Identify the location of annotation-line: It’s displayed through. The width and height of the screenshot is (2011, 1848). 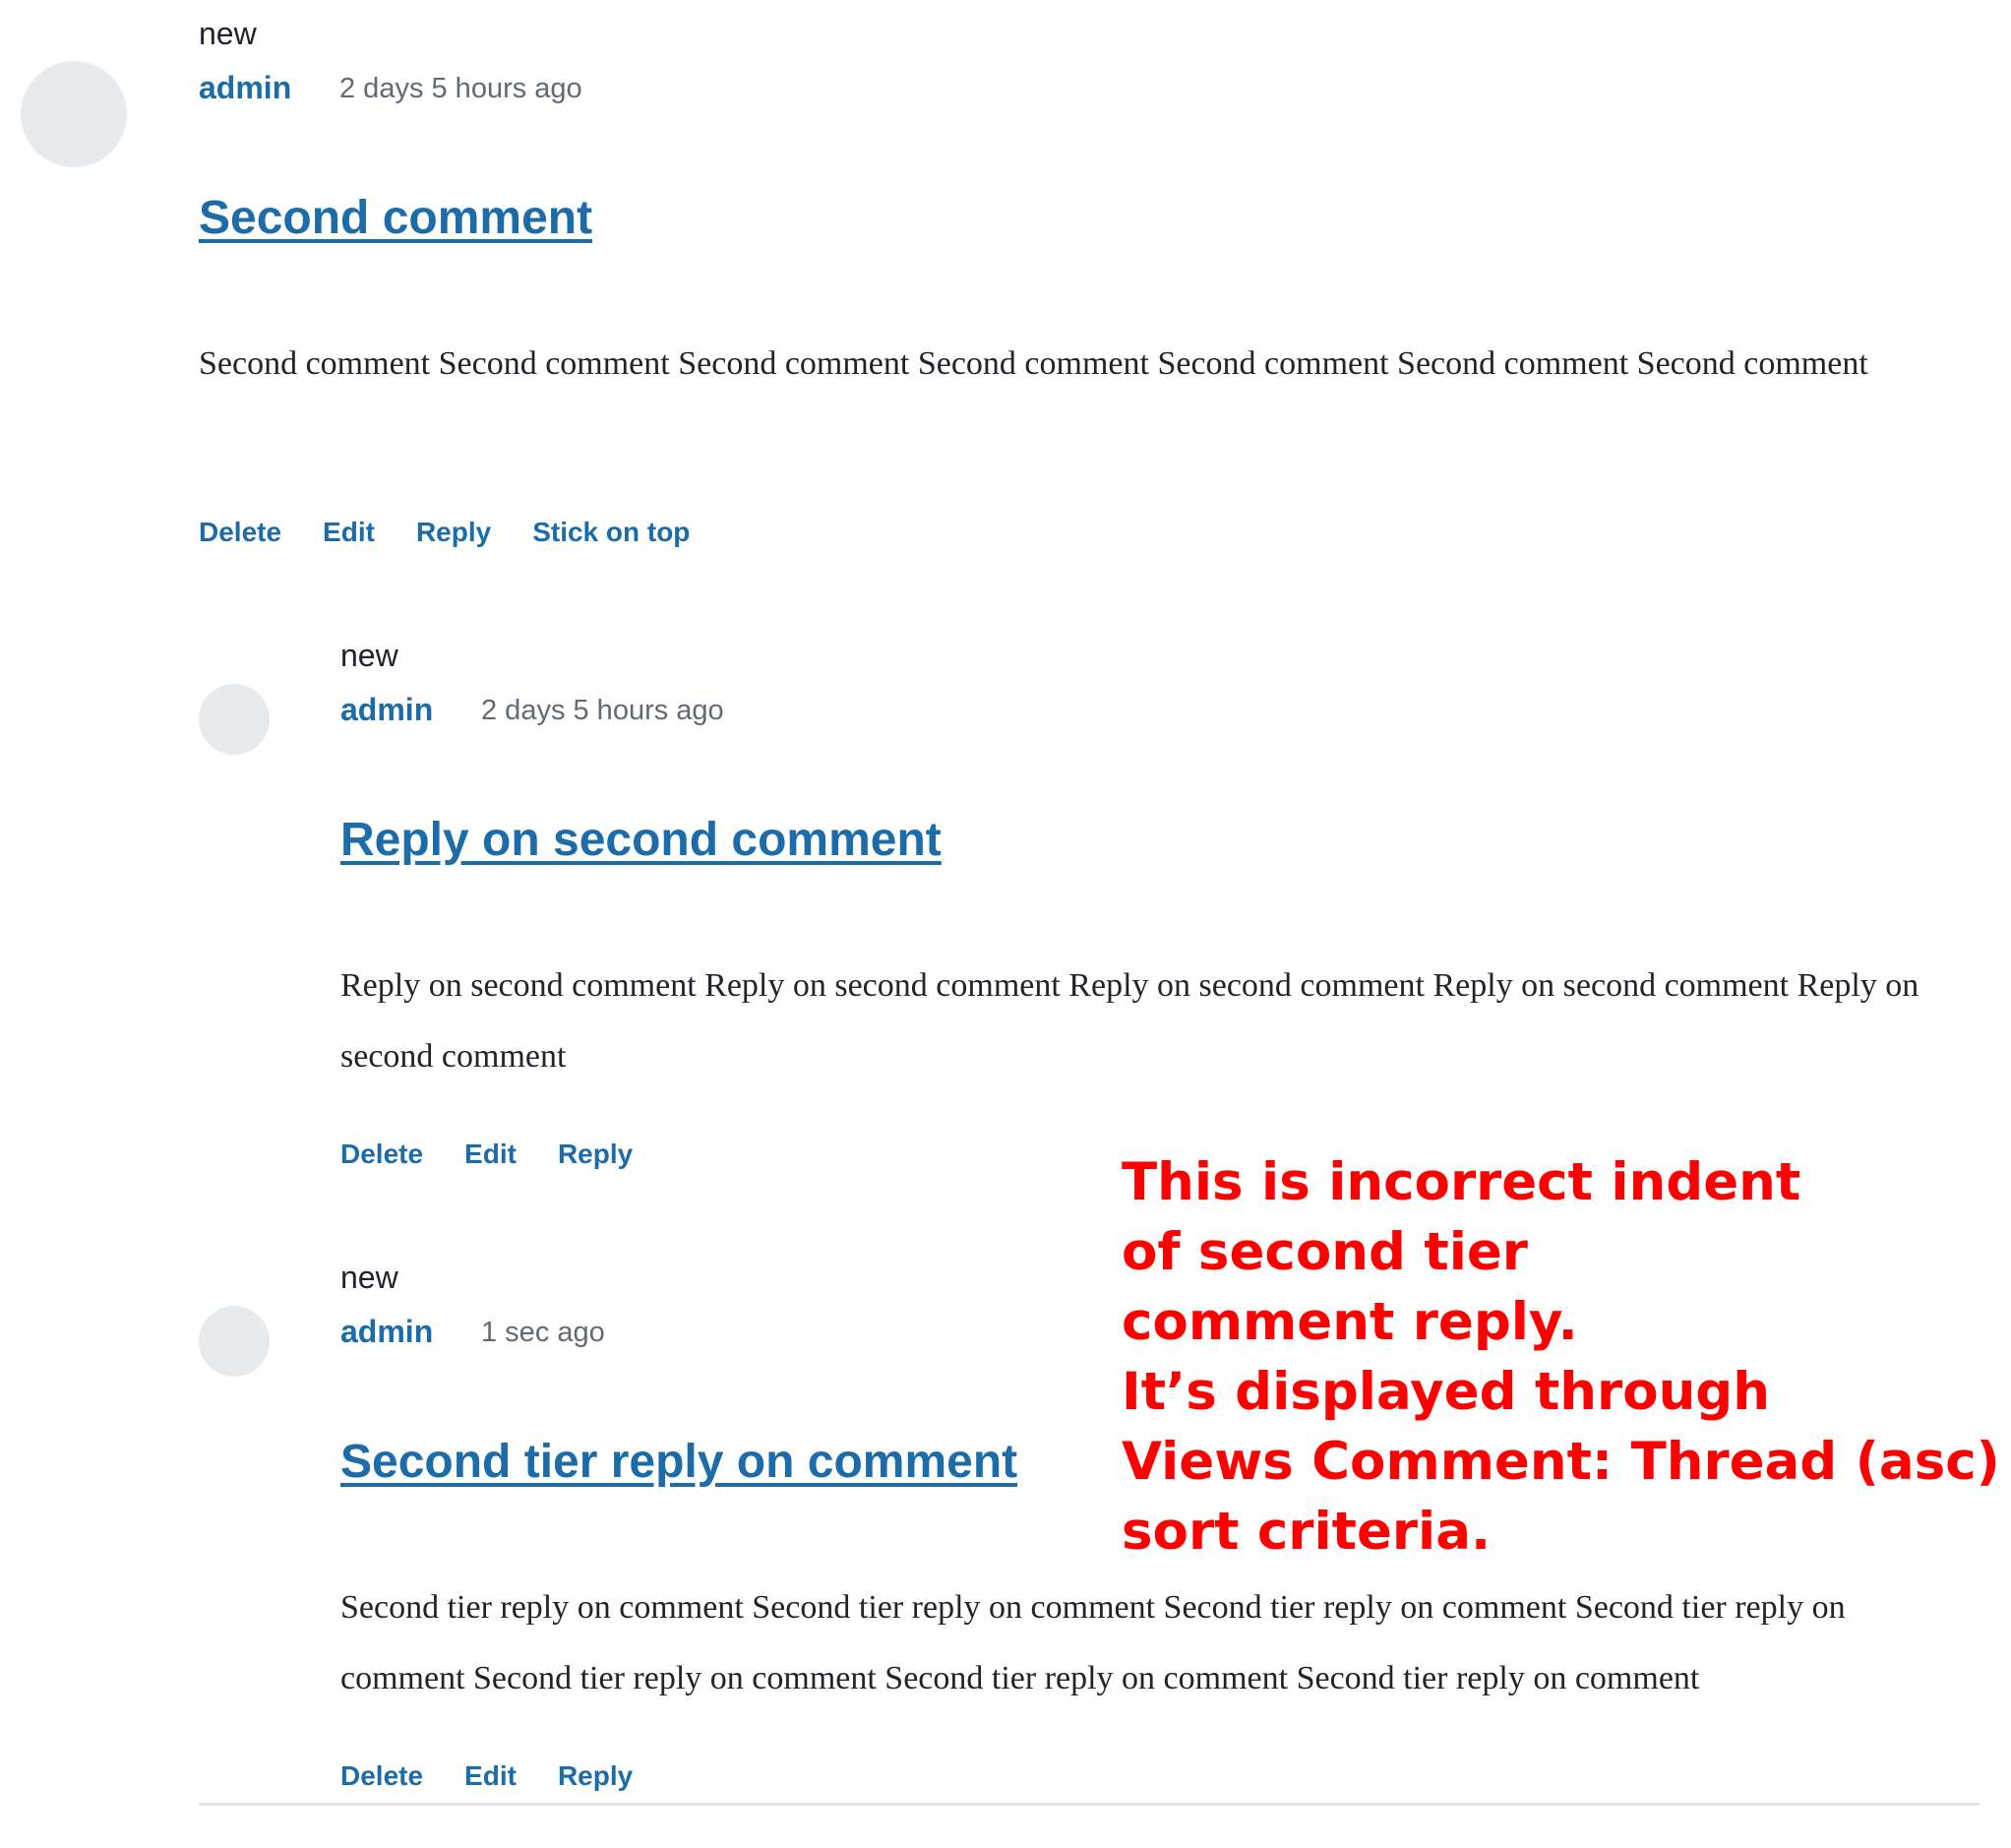
(1446, 1392).